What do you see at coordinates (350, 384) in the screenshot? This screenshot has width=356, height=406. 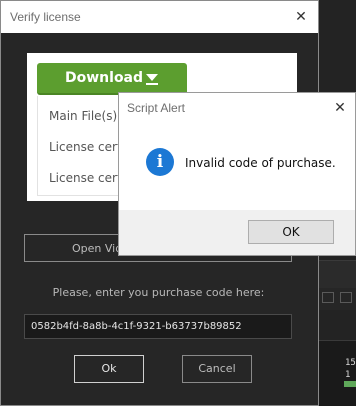 I see `background-clip` at bounding box center [350, 384].